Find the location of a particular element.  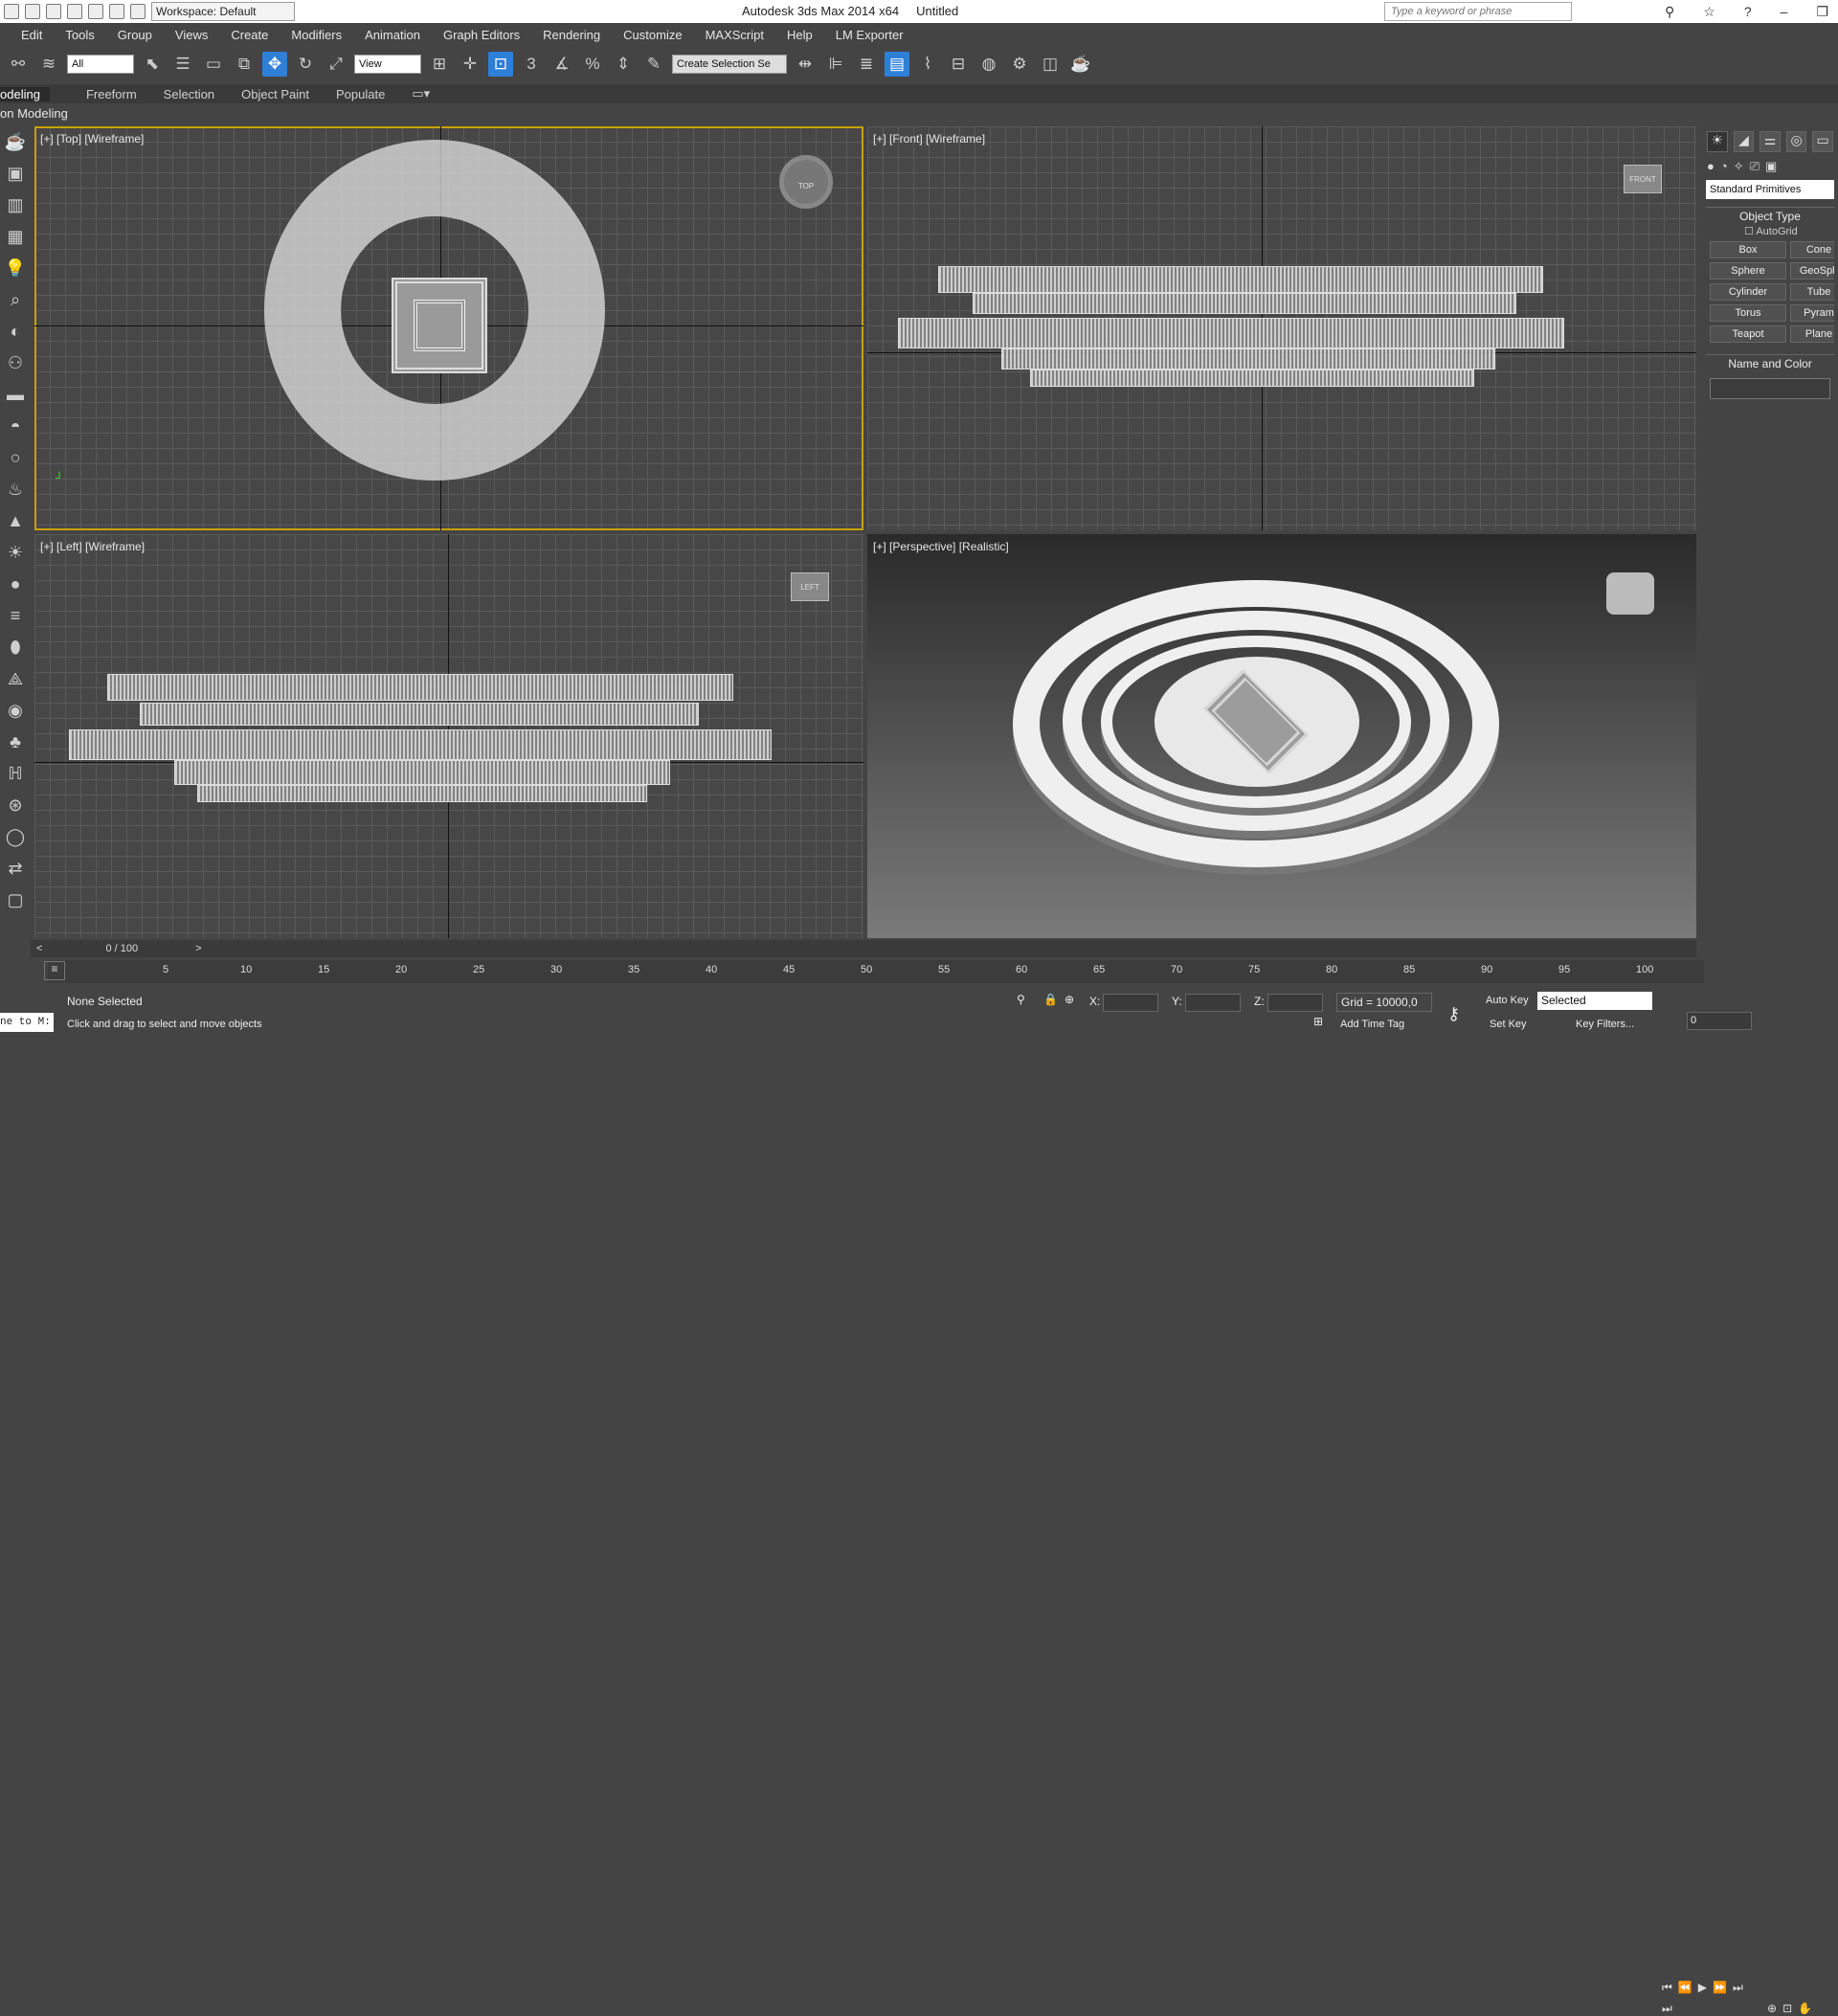

viewcube-top: TOP is located at coordinates (806, 182).